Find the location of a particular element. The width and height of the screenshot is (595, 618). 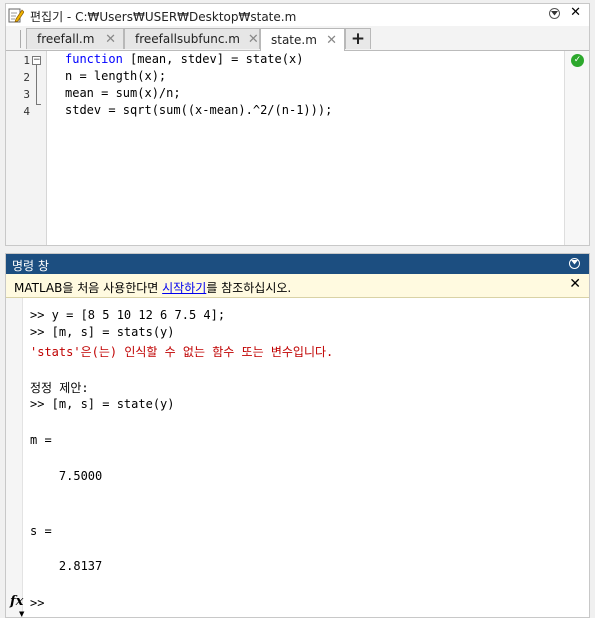

fold-guide-end is located at coordinates (38, 104).